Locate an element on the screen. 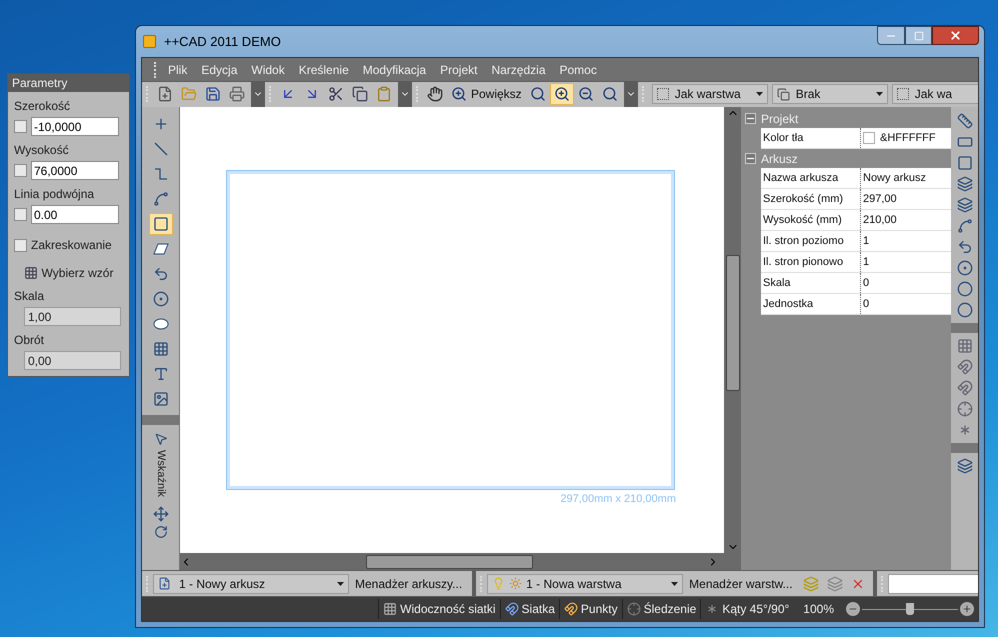 The width and height of the screenshot is (998, 637). dropdown: Jak wa is located at coordinates (935, 94).